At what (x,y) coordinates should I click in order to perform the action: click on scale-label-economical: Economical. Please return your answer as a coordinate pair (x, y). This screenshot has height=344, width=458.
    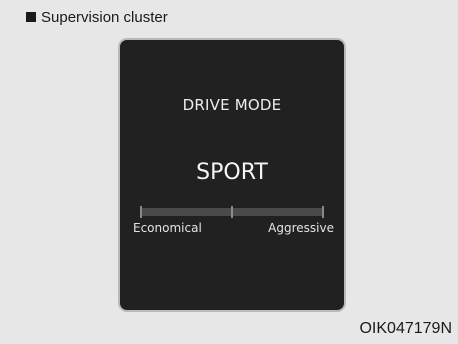
    Looking at the image, I should click on (167, 228).